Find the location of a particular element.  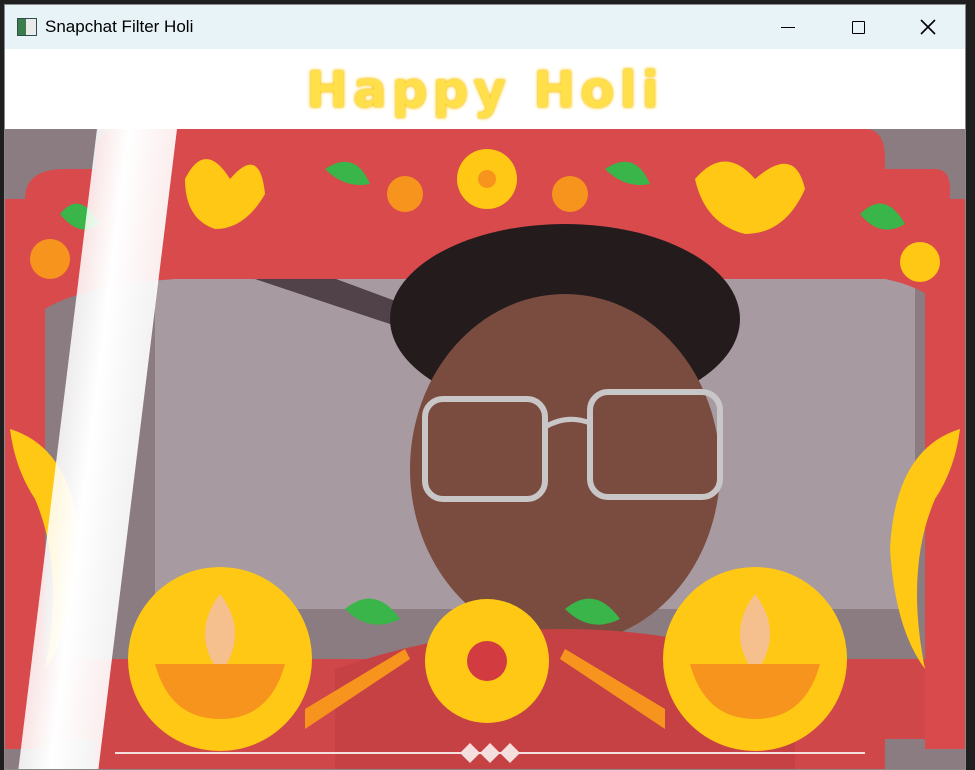

ornament-diamonds is located at coordinates (490, 753).